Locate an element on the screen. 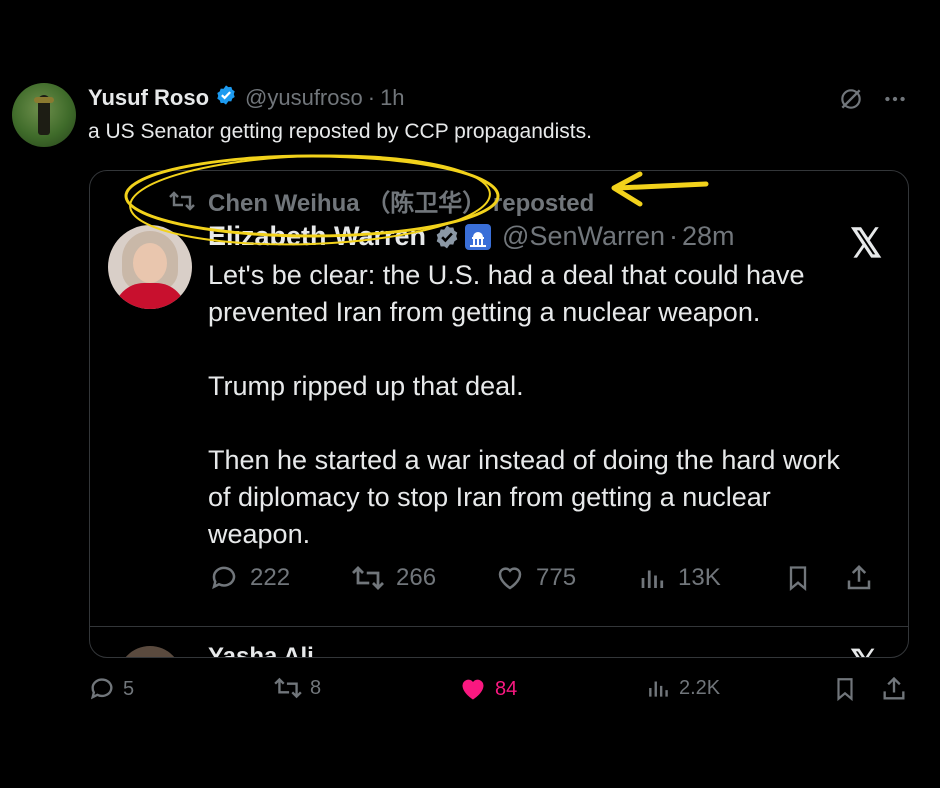 This screenshot has height=788, width=940. tweet-header: Yusuf Roso @yusufroso · 1h is located at coordinates (246, 98).